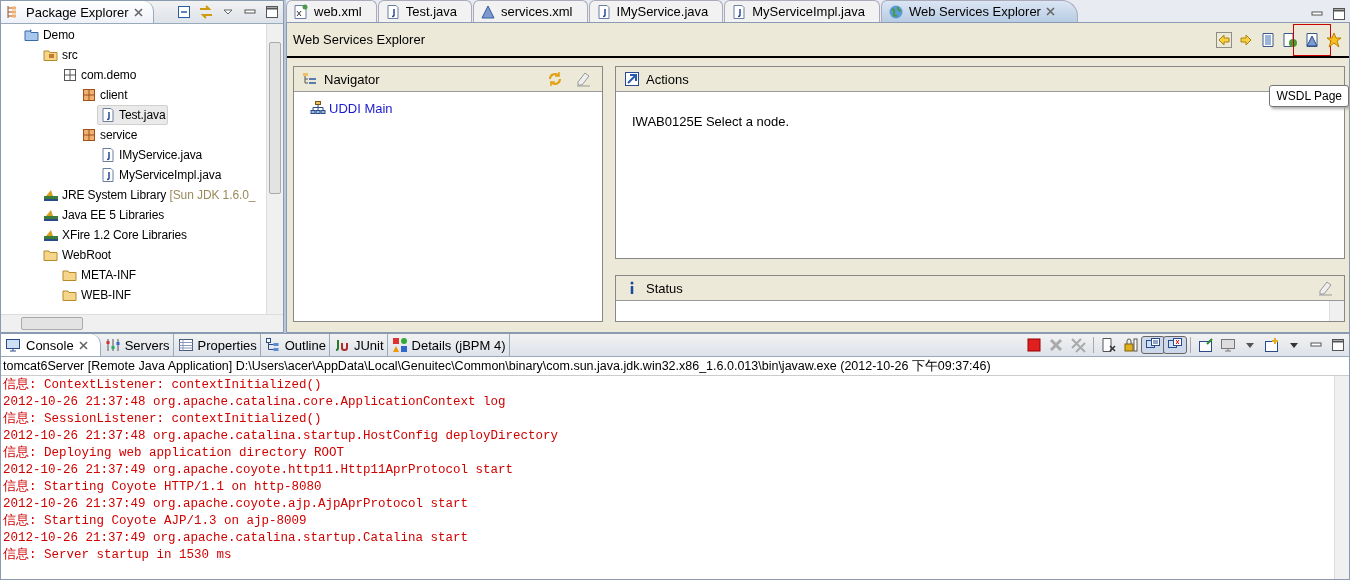 The height and width of the screenshot is (580, 1350). Describe the element at coordinates (77, 255) in the screenshot. I see `tree-item: WebRoot` at that location.